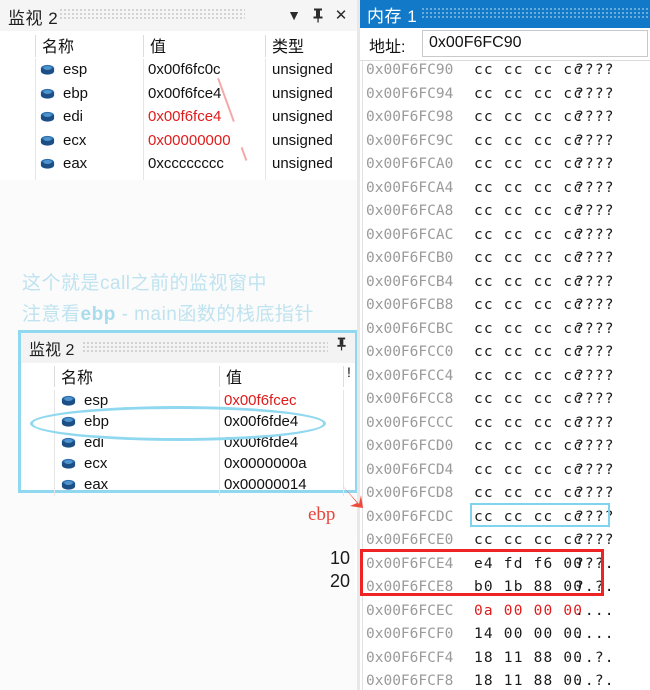 The width and height of the screenshot is (650, 690). I want to click on watch1-row-name: ecx, so click(75, 140).